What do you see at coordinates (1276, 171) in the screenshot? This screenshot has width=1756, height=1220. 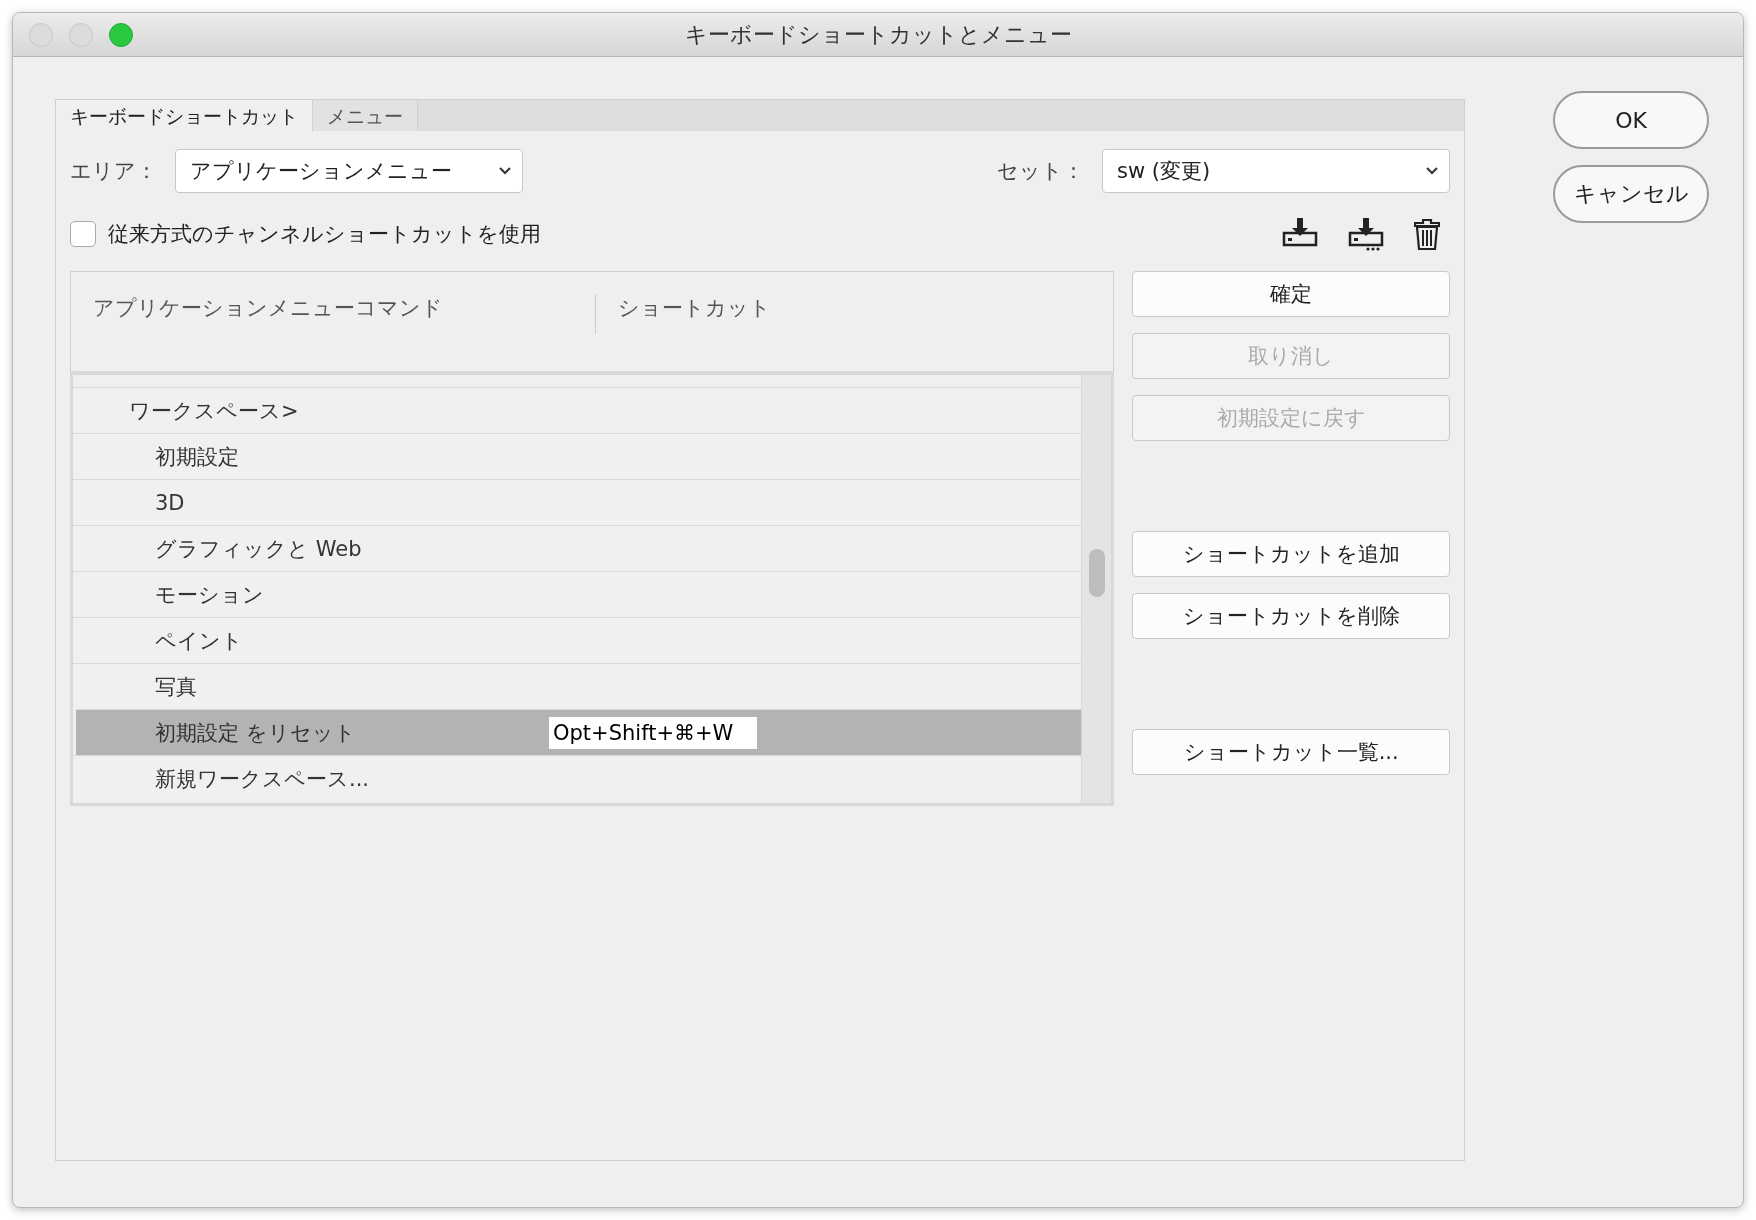 I see `set-dropdown: sw (変更)` at bounding box center [1276, 171].